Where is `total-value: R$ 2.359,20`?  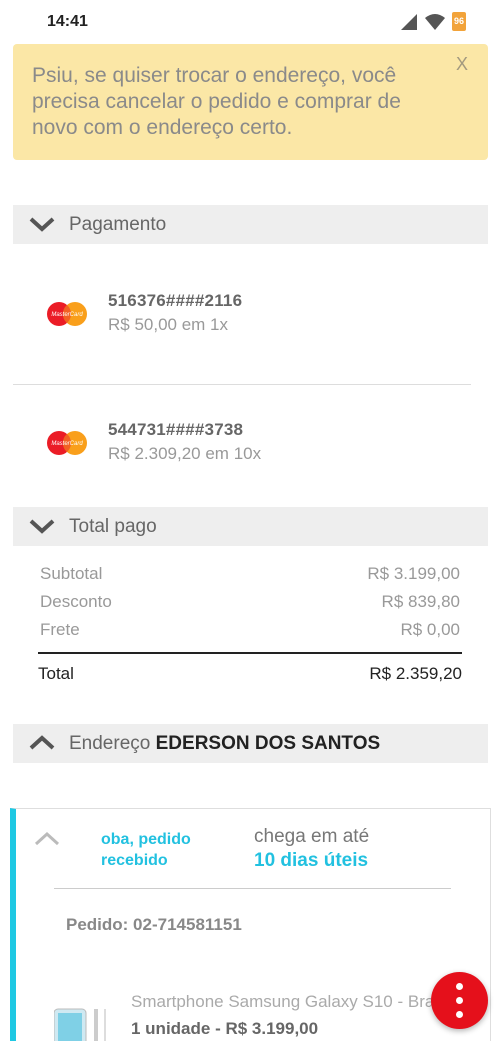 total-value: R$ 2.359,20 is located at coordinates (415, 673).